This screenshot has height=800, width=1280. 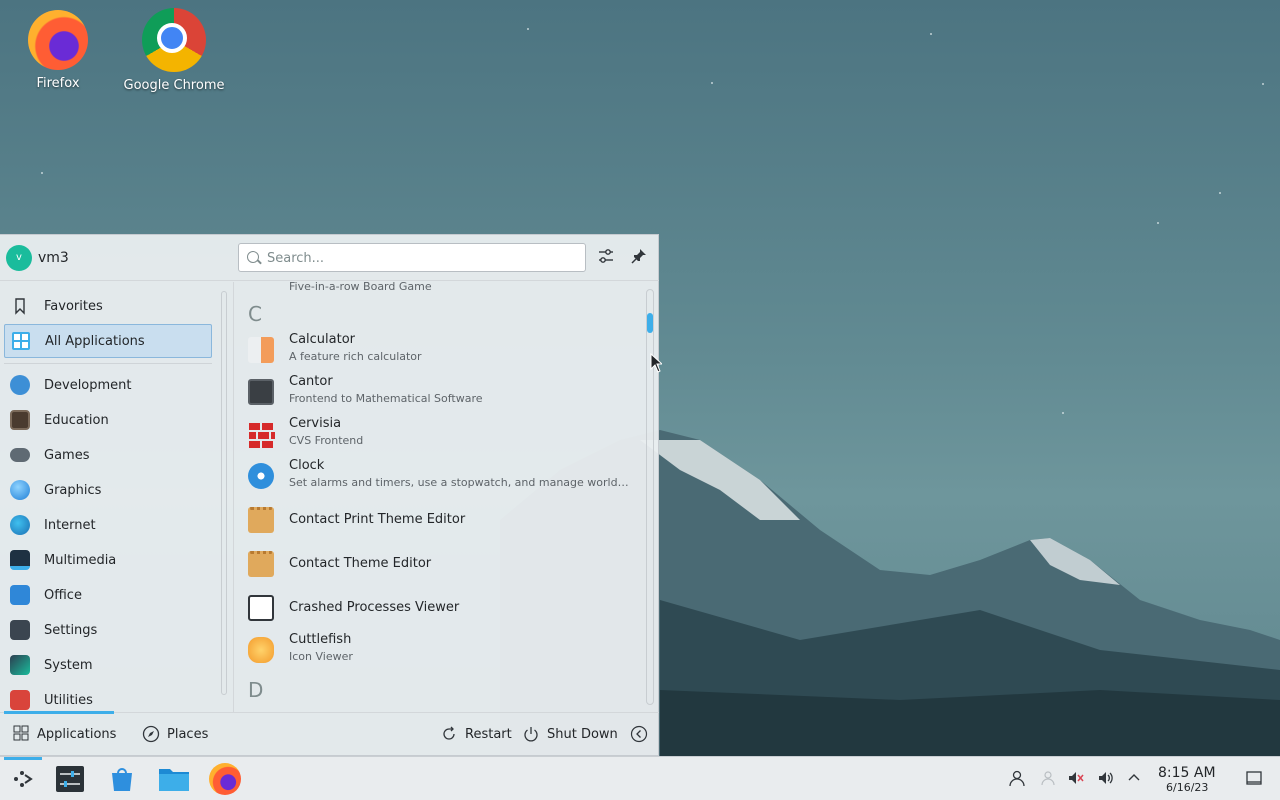 I want to click on list-item: Five-in-a-row Board Game, so click(x=440, y=287).